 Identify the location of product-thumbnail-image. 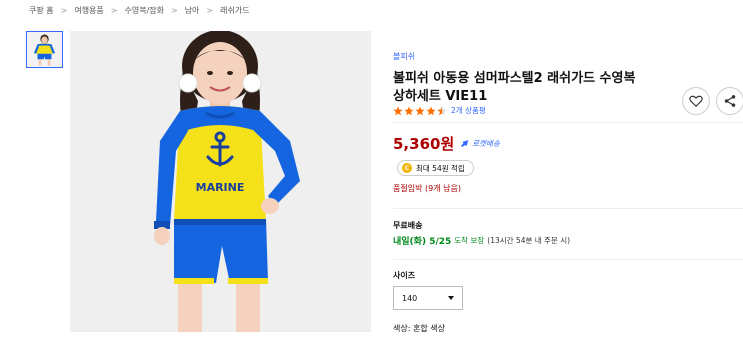
(44, 49).